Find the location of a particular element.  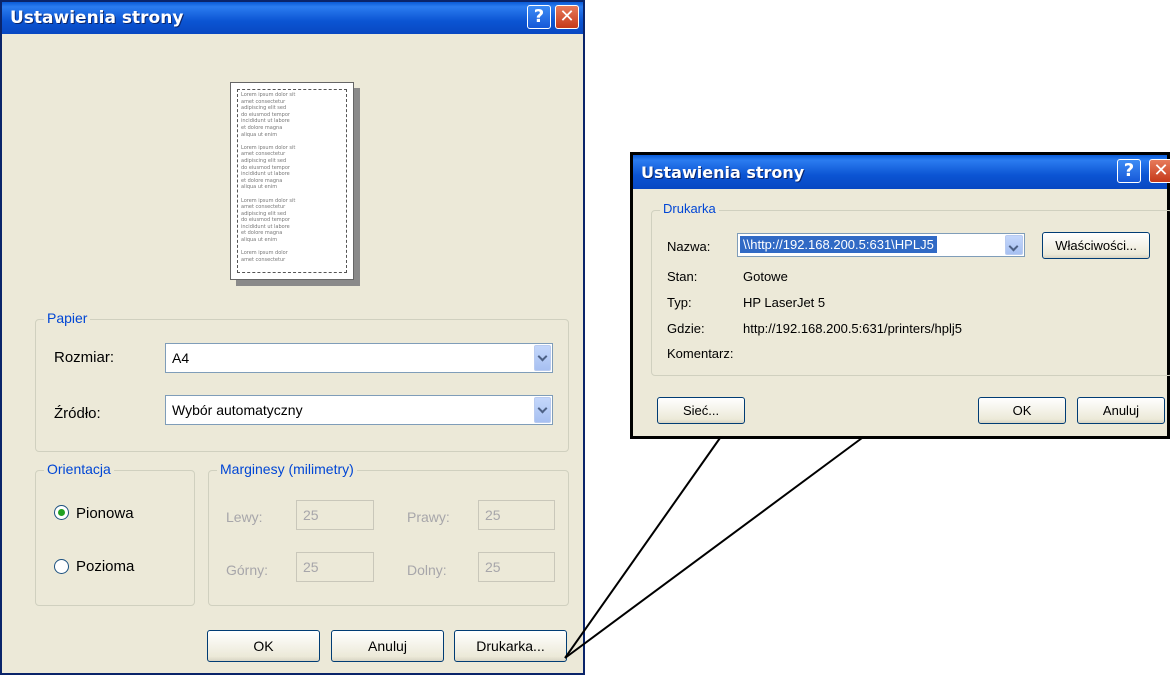

where-label: Gdzie: is located at coordinates (686, 328).